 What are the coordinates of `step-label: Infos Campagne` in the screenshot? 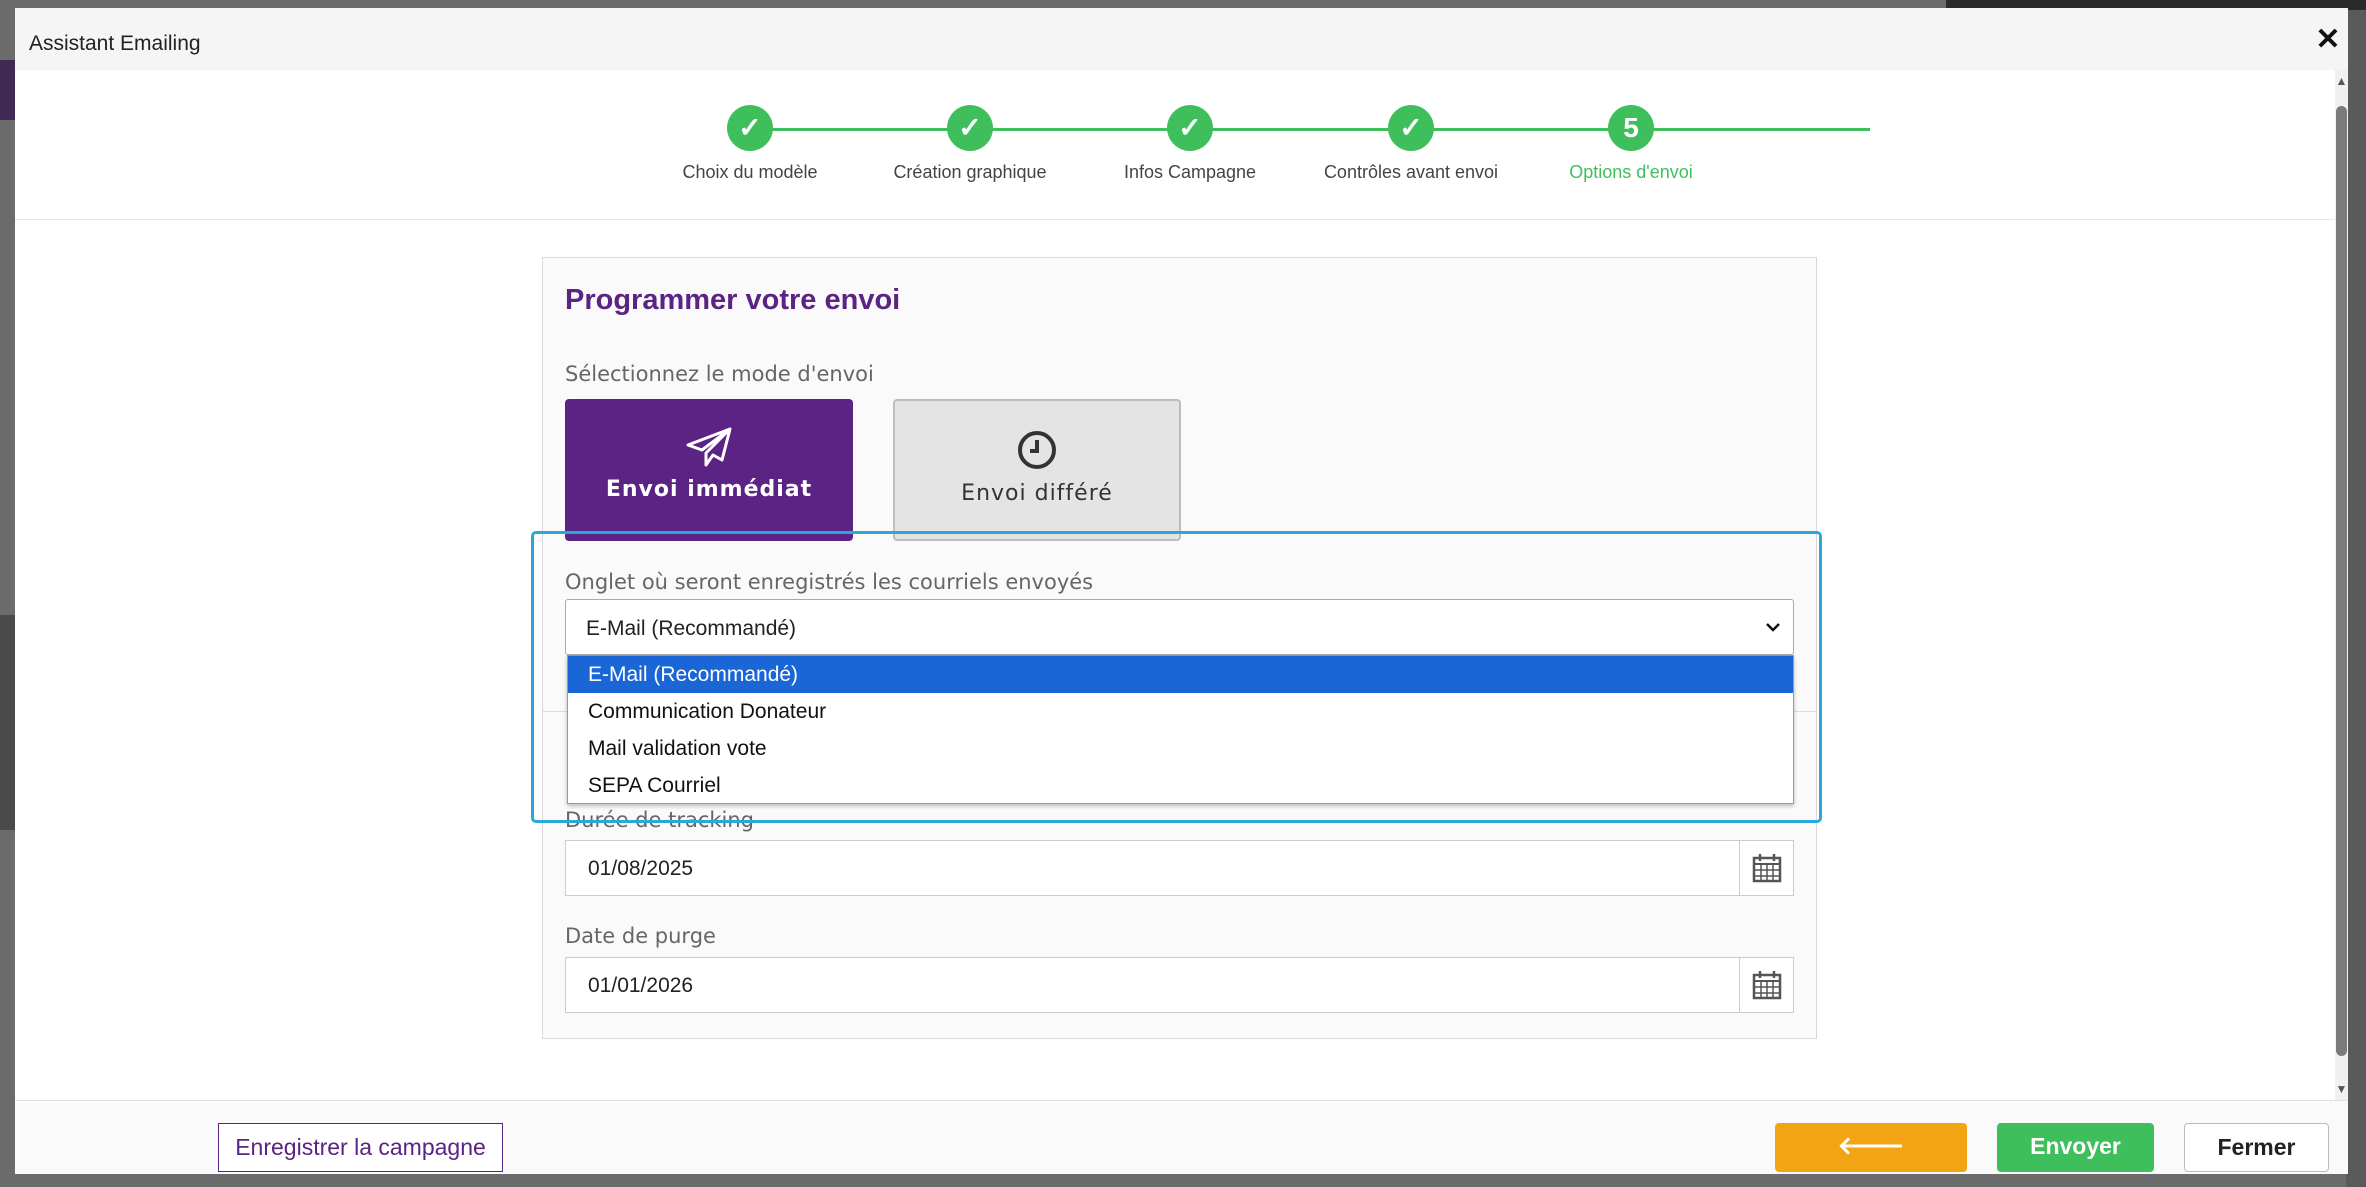 It's located at (1190, 172).